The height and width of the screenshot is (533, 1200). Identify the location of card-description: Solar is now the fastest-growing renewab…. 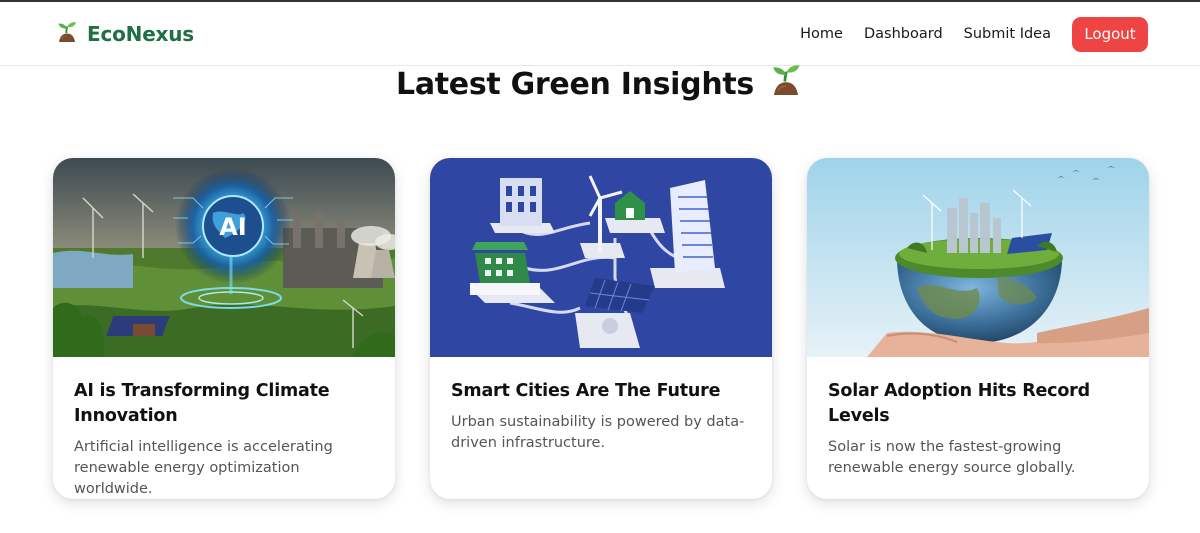
(952, 457).